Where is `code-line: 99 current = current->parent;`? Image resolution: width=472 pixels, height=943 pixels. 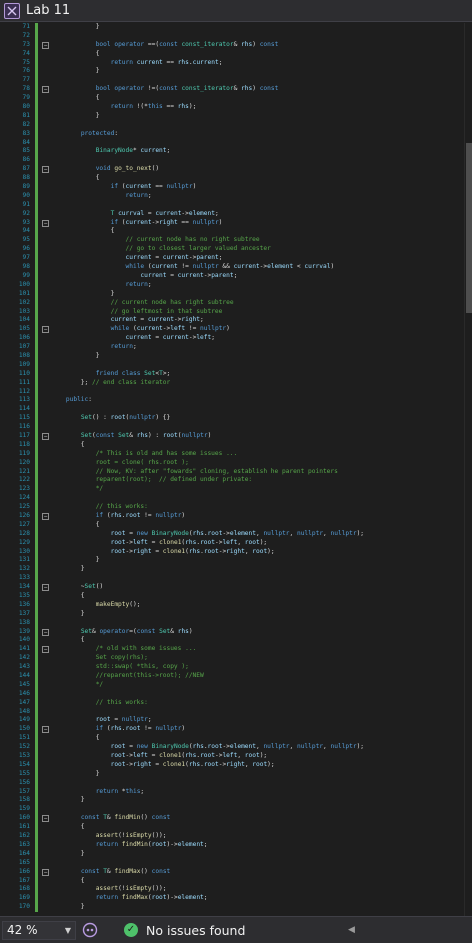 code-line: 99 current = current->parent; is located at coordinates (232, 276).